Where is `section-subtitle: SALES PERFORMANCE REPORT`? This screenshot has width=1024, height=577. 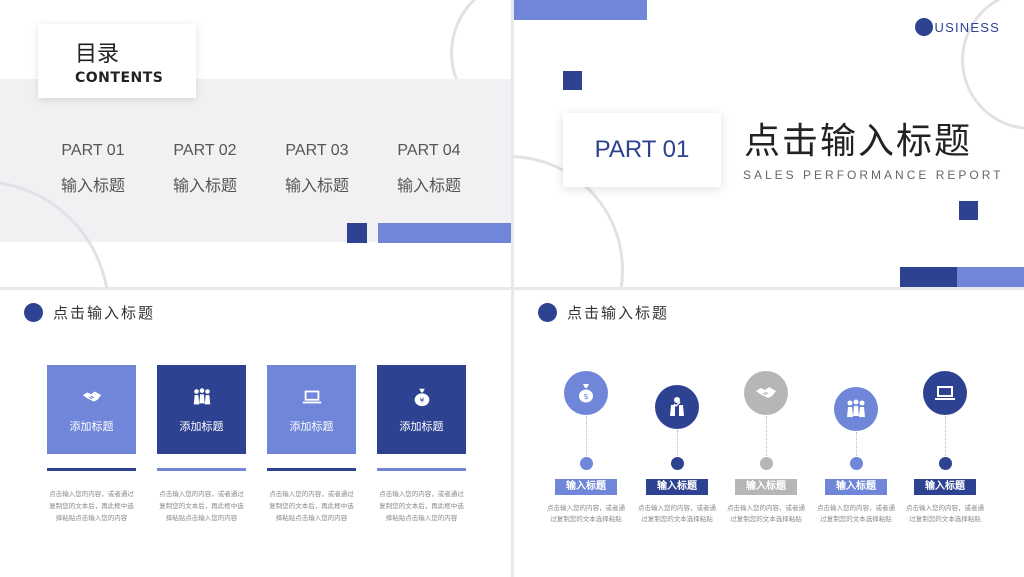 section-subtitle: SALES PERFORMANCE REPORT is located at coordinates (873, 175).